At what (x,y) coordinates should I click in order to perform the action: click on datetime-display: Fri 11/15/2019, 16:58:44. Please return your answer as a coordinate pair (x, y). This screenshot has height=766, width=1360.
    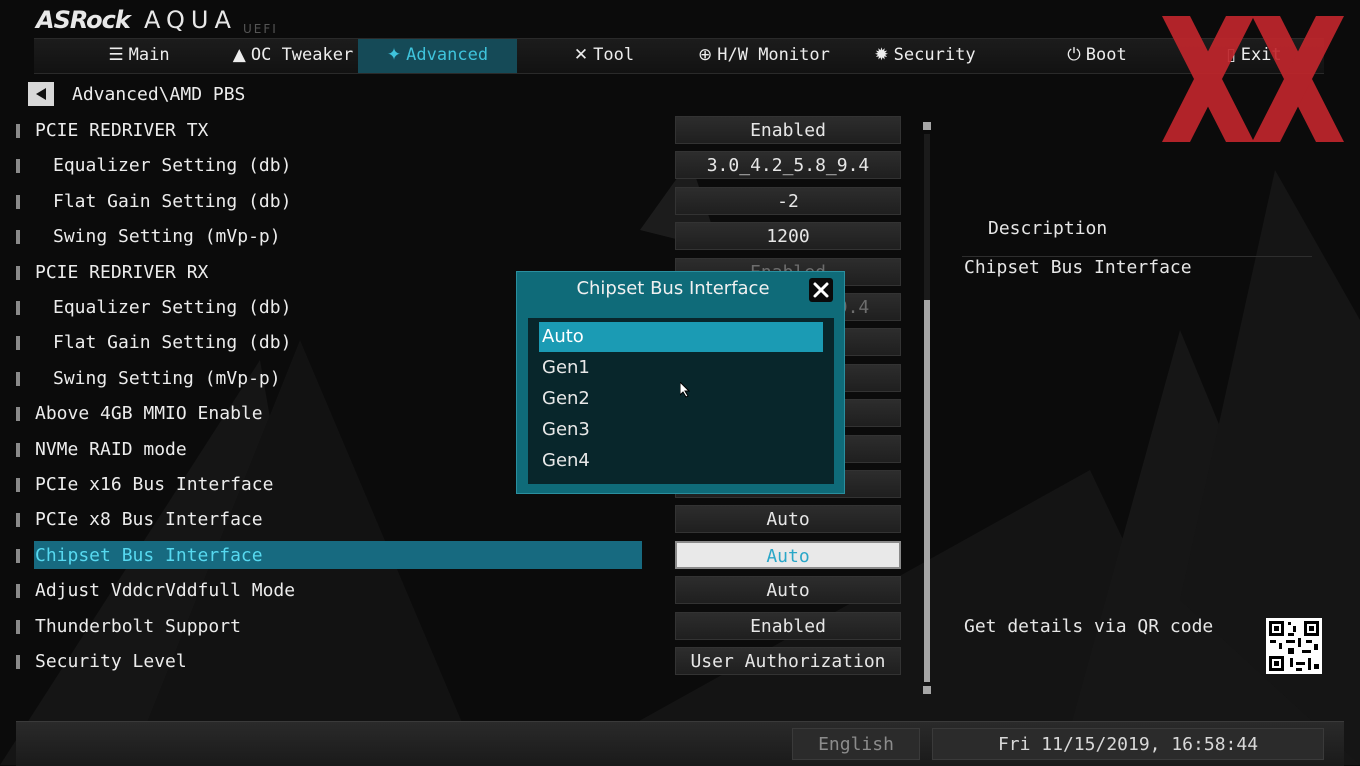
    Looking at the image, I should click on (1128, 744).